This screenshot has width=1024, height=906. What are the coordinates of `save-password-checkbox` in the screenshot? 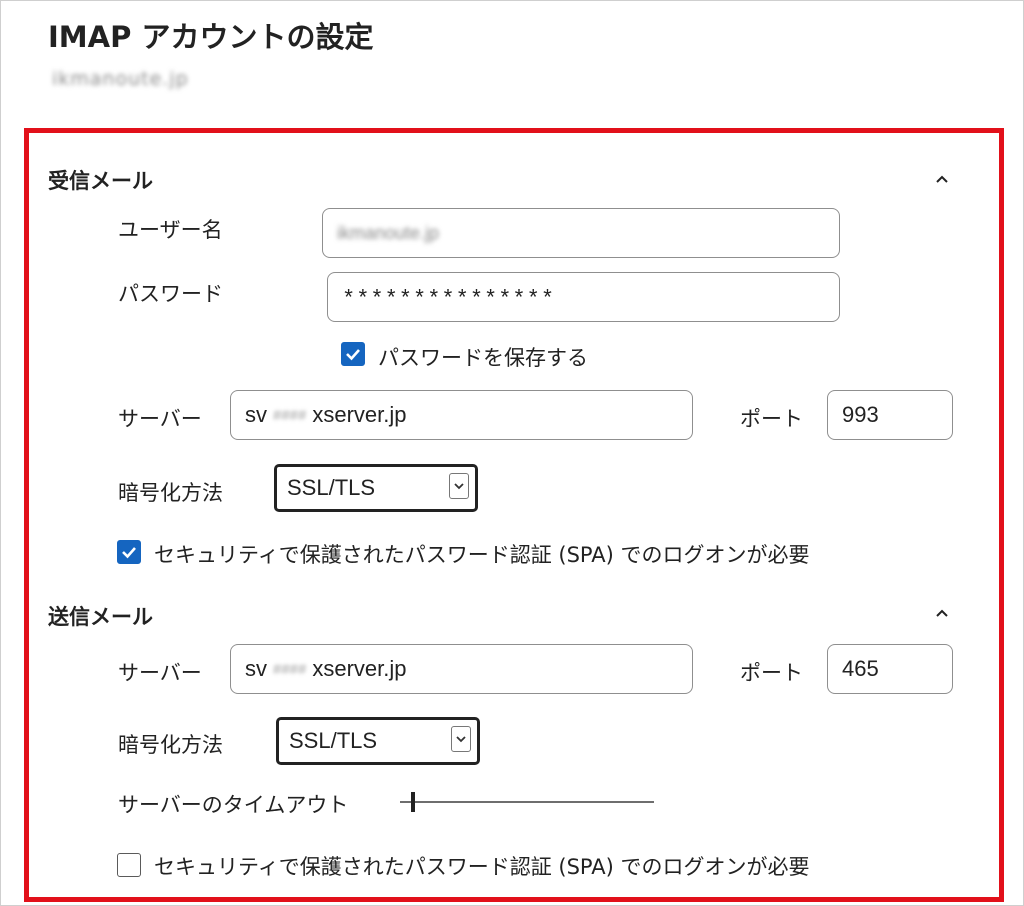 It's located at (353, 354).